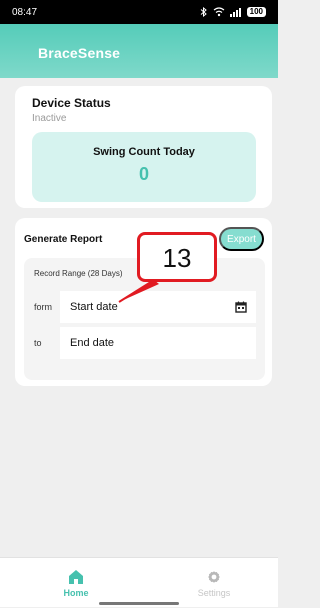 The width and height of the screenshot is (320, 608). Describe the element at coordinates (76, 577) in the screenshot. I see `home-icon` at that location.